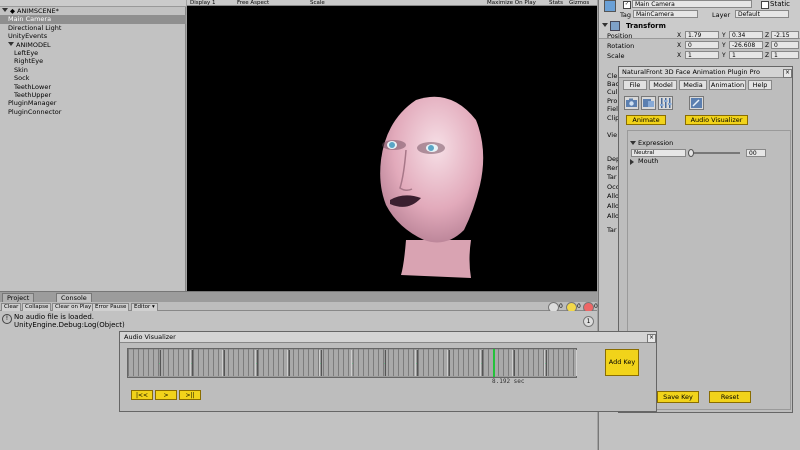 The width and height of the screenshot is (800, 450). Describe the element at coordinates (616, 56) in the screenshot. I see `scale-label: Scale` at that location.